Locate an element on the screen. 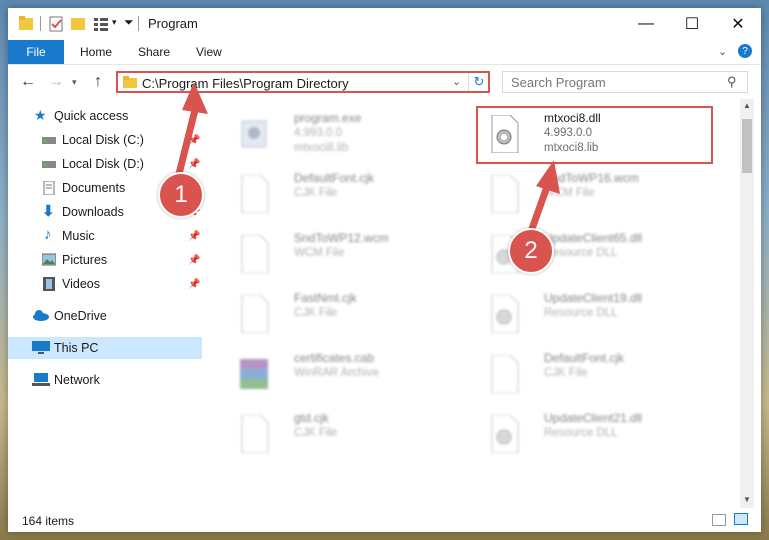 The width and height of the screenshot is (769, 540). step-badge-1: 1 is located at coordinates (181, 195).